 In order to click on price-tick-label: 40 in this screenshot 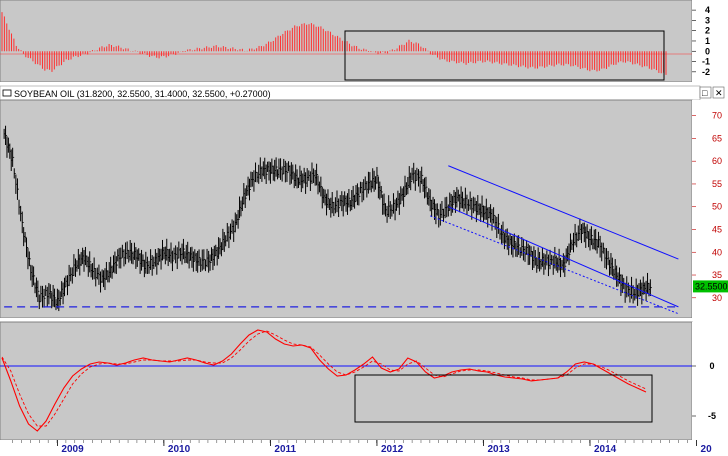, I will do `click(717, 252)`.